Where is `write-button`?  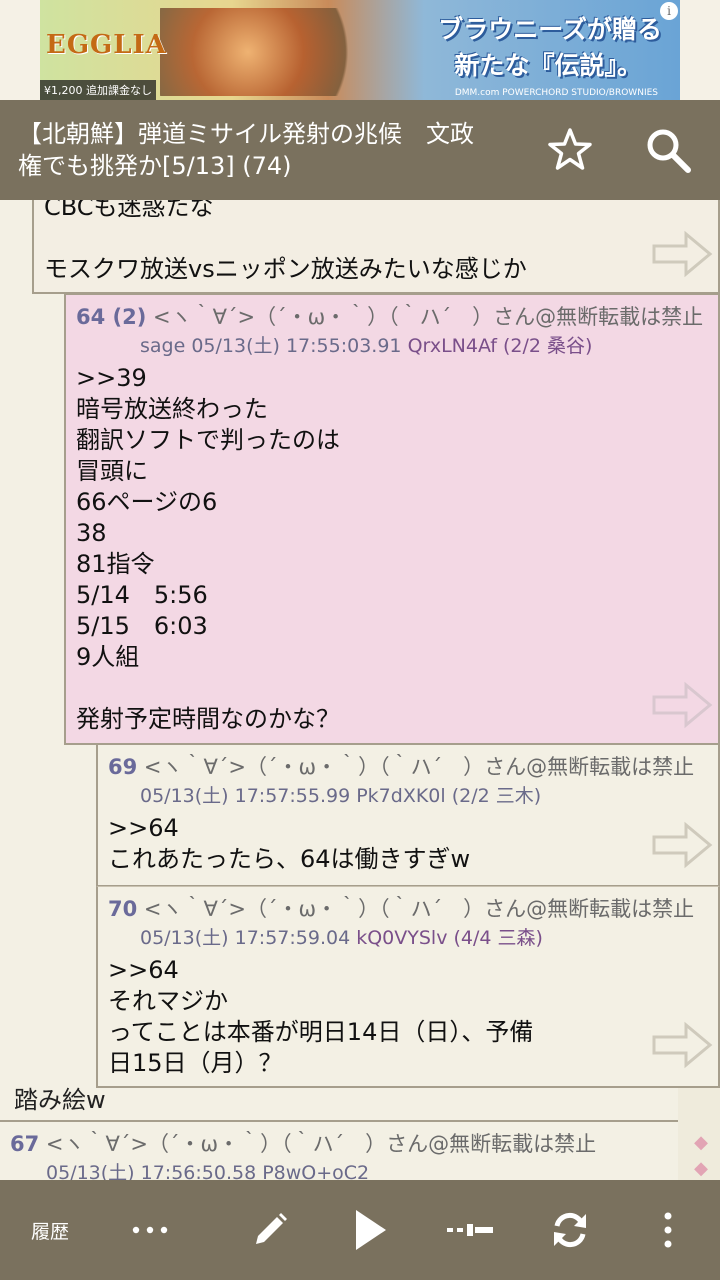 write-button is located at coordinates (270, 1230).